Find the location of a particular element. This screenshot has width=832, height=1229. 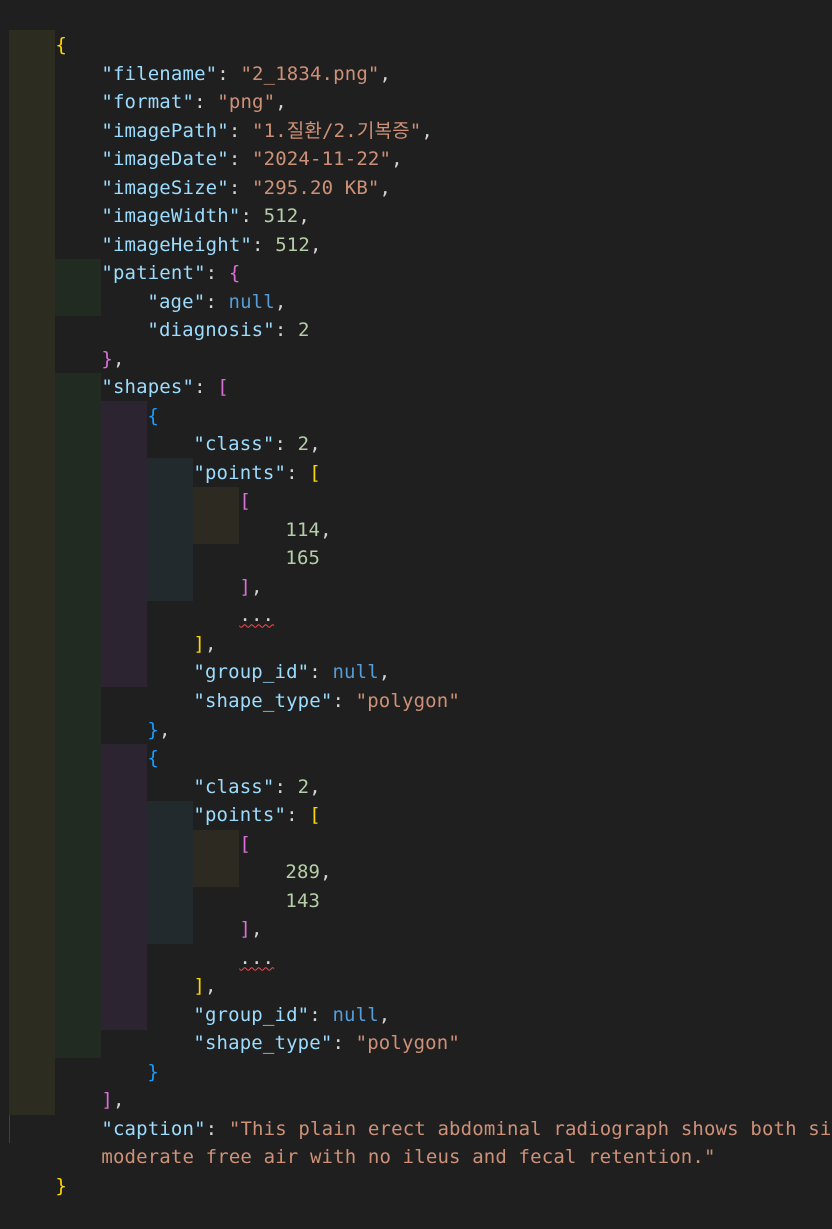

json-number-value: 143 is located at coordinates (303, 900).